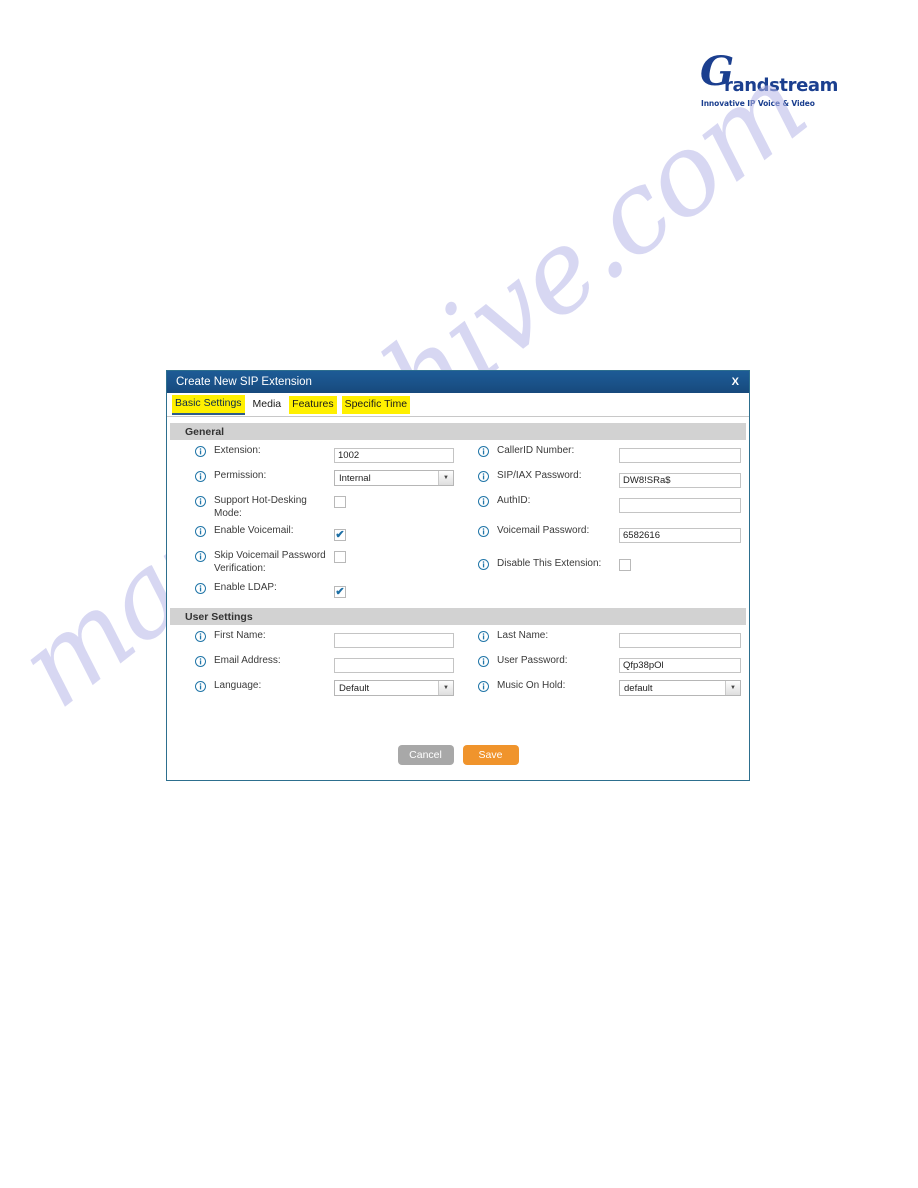 The image size is (918, 1188). I want to click on field-user-password: User Password:, so click(601, 661).